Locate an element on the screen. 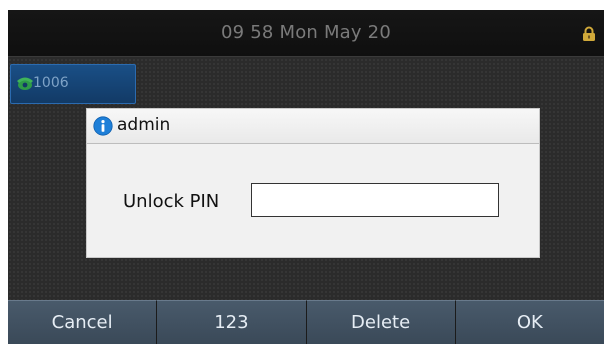 This screenshot has width=608, height=349. line-key-1006: 1006 is located at coordinates (73, 84).